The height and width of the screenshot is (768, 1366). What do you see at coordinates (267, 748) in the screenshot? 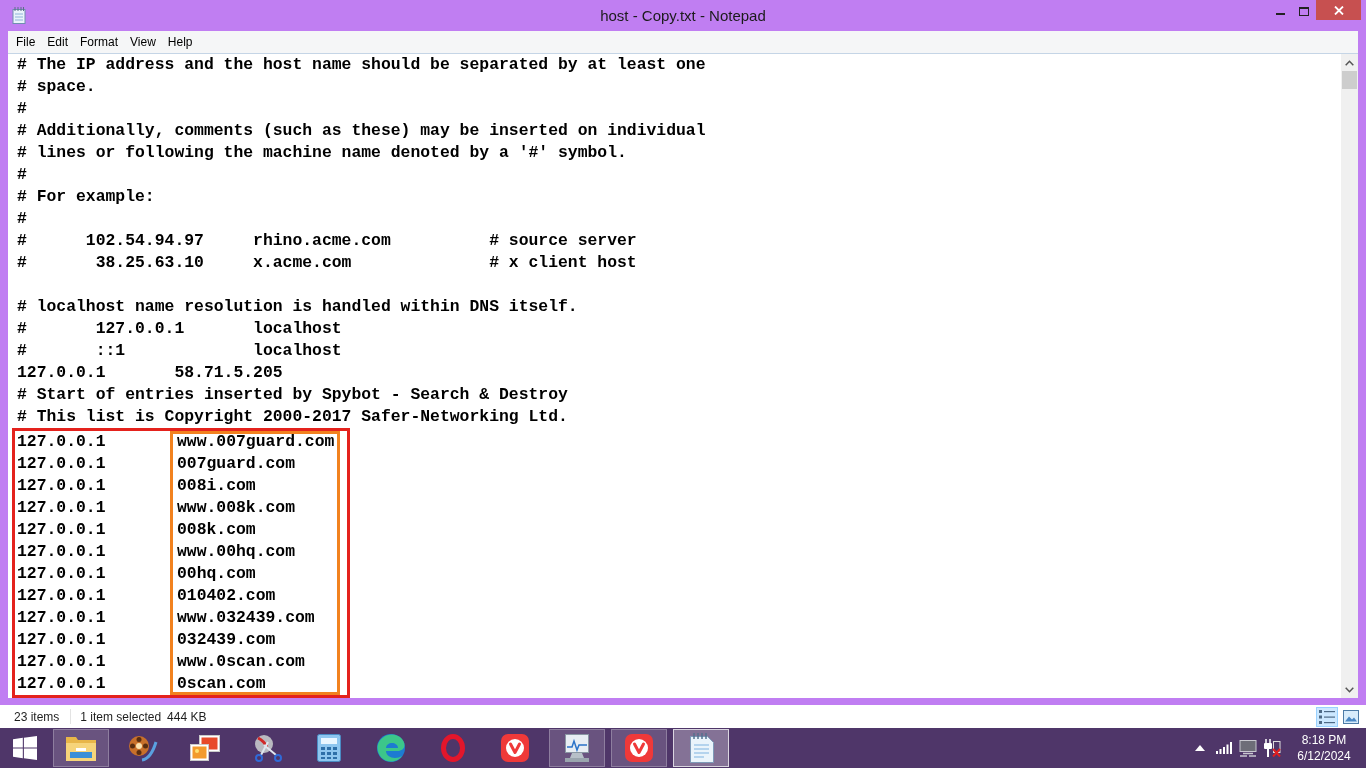
I see `scissors-icon` at bounding box center [267, 748].